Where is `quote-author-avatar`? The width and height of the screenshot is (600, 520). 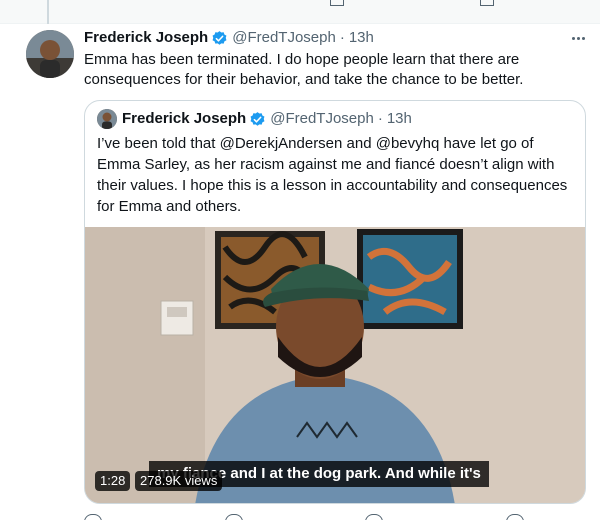
quote-author-avatar is located at coordinates (107, 119).